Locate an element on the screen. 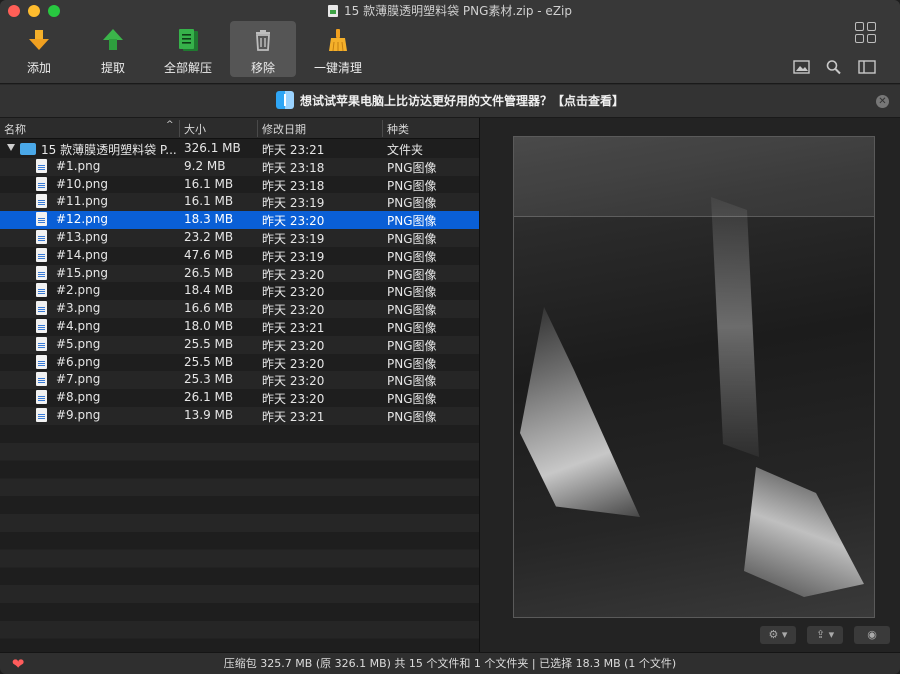 This screenshot has height=674, width=900. one-click-clean-button: 一键清理 is located at coordinates (338, 49).